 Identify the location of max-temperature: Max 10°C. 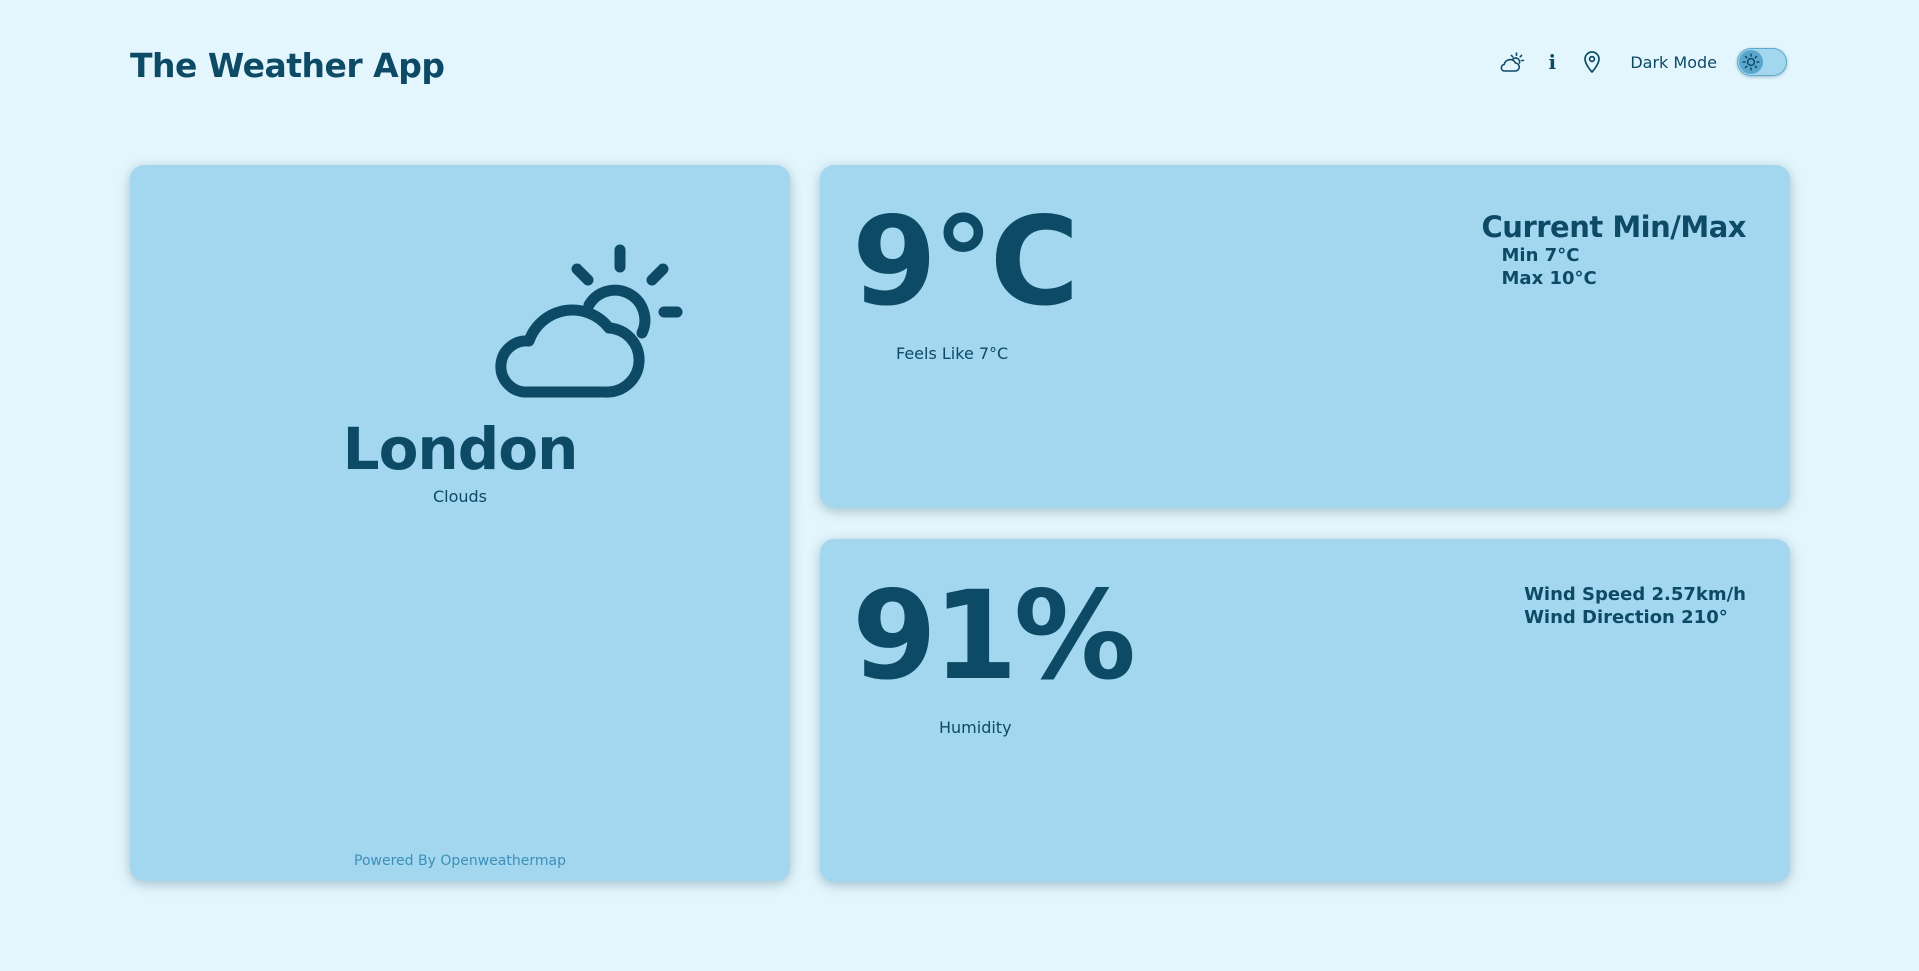
(1549, 278).